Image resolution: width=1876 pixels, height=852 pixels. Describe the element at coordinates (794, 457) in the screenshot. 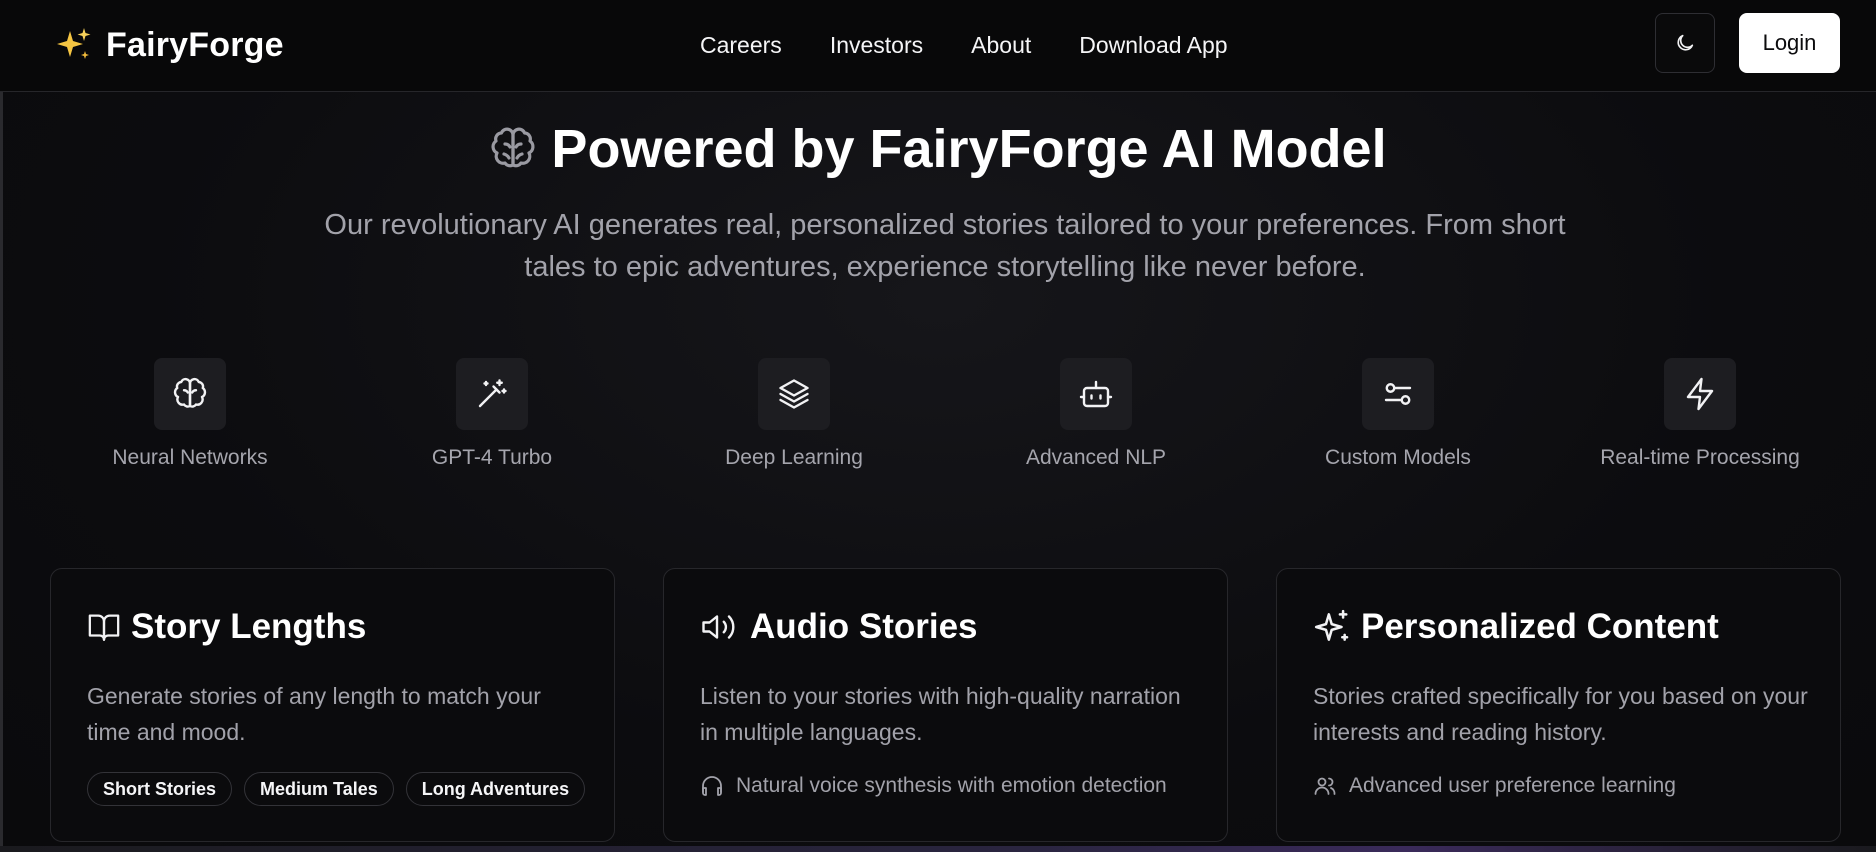

I see `feature-label: Deep Learning` at that location.